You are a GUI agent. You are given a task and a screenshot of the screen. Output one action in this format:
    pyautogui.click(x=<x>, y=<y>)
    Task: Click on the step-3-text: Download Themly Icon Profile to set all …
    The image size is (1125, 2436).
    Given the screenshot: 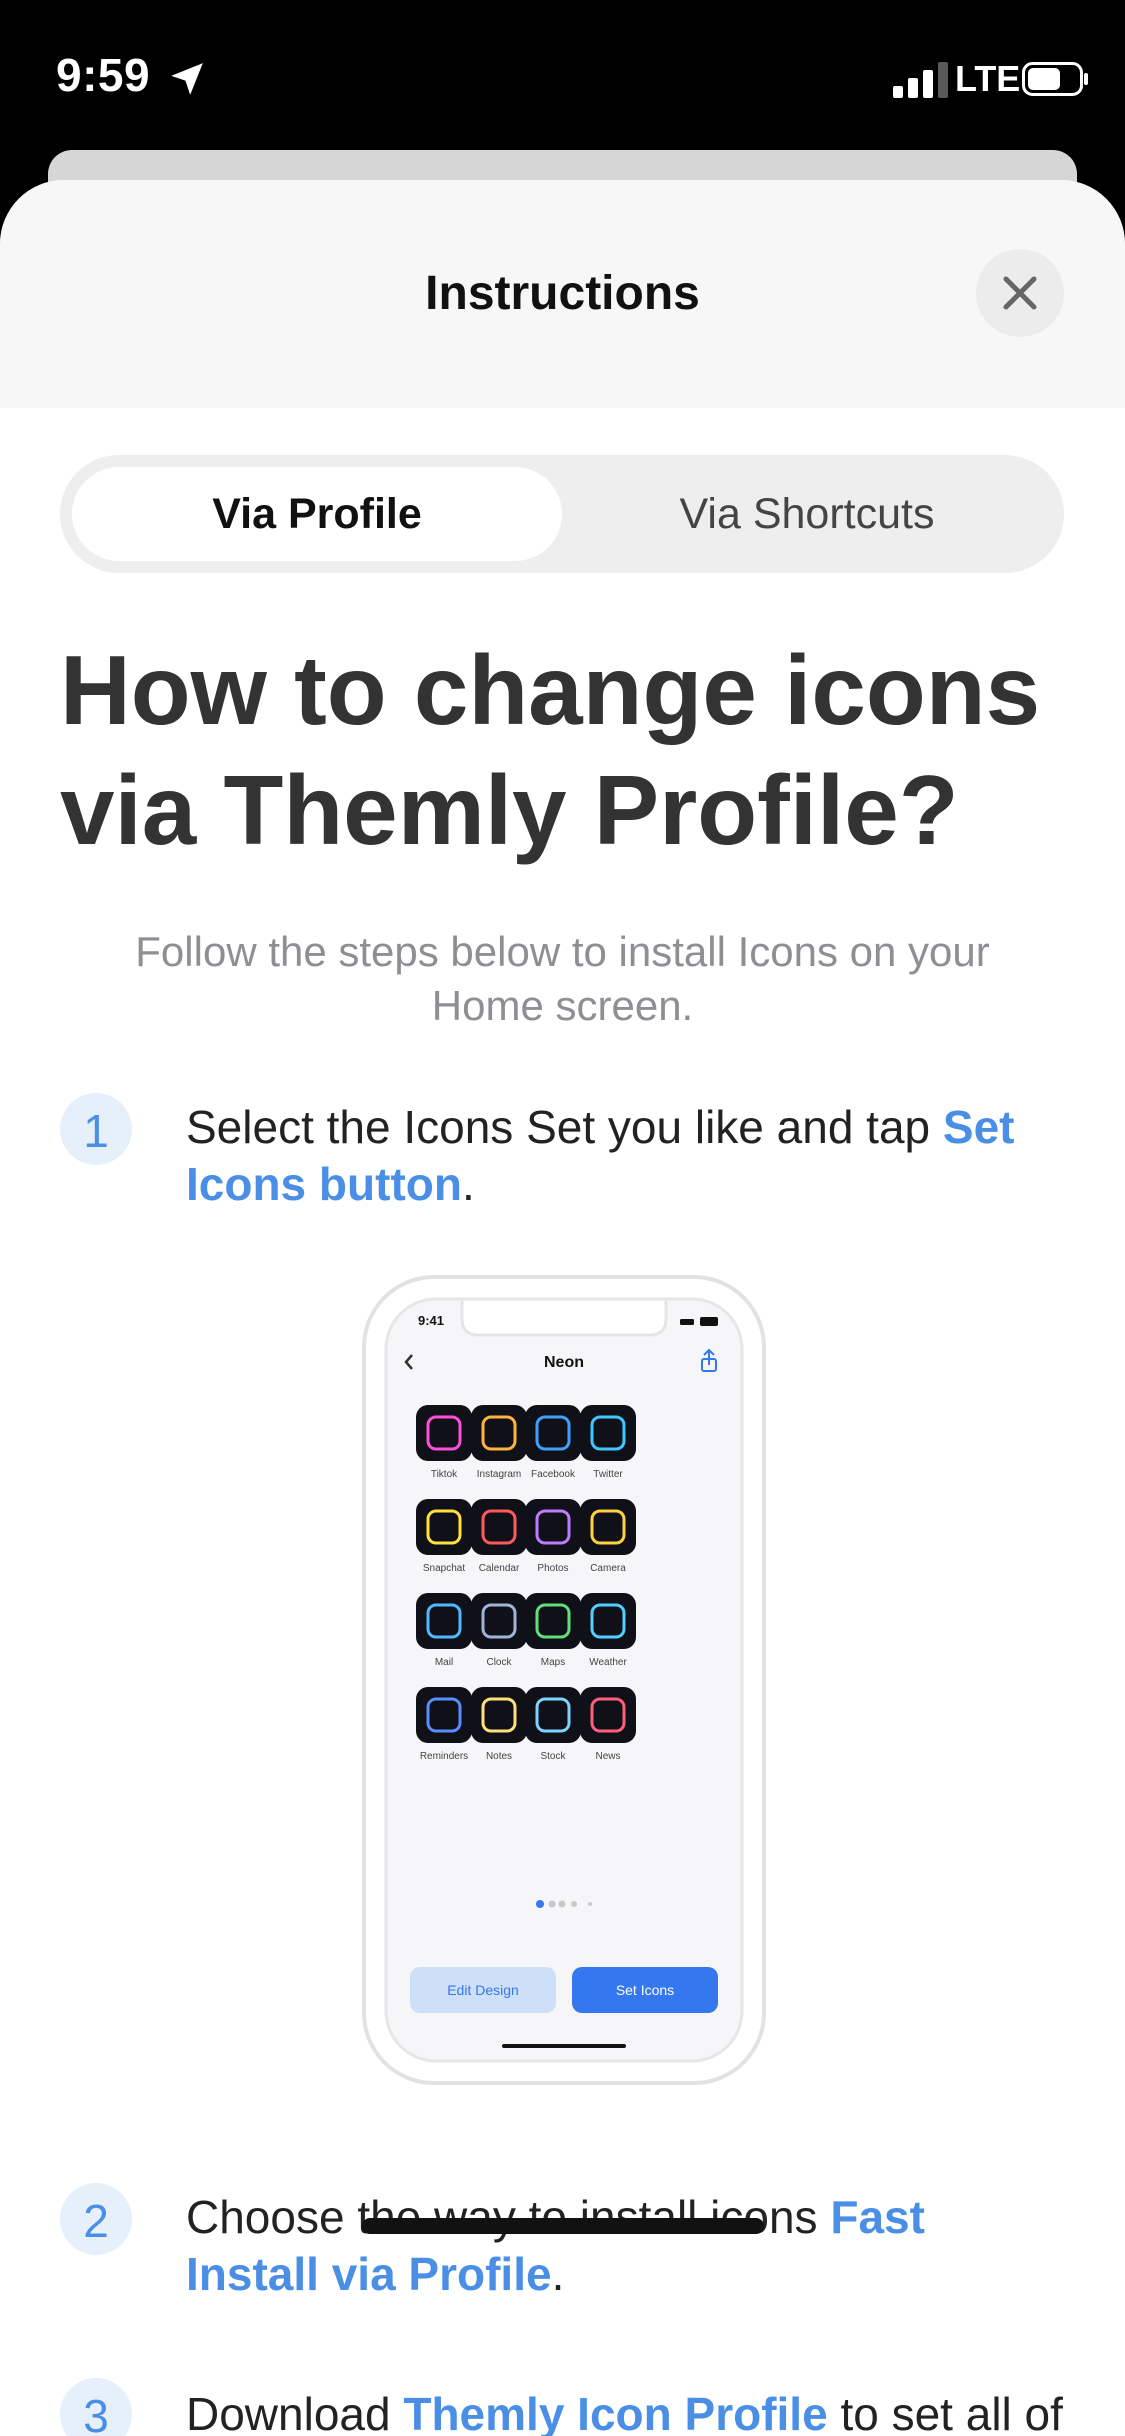 What is the action you would take?
    pyautogui.click(x=626, y=2411)
    